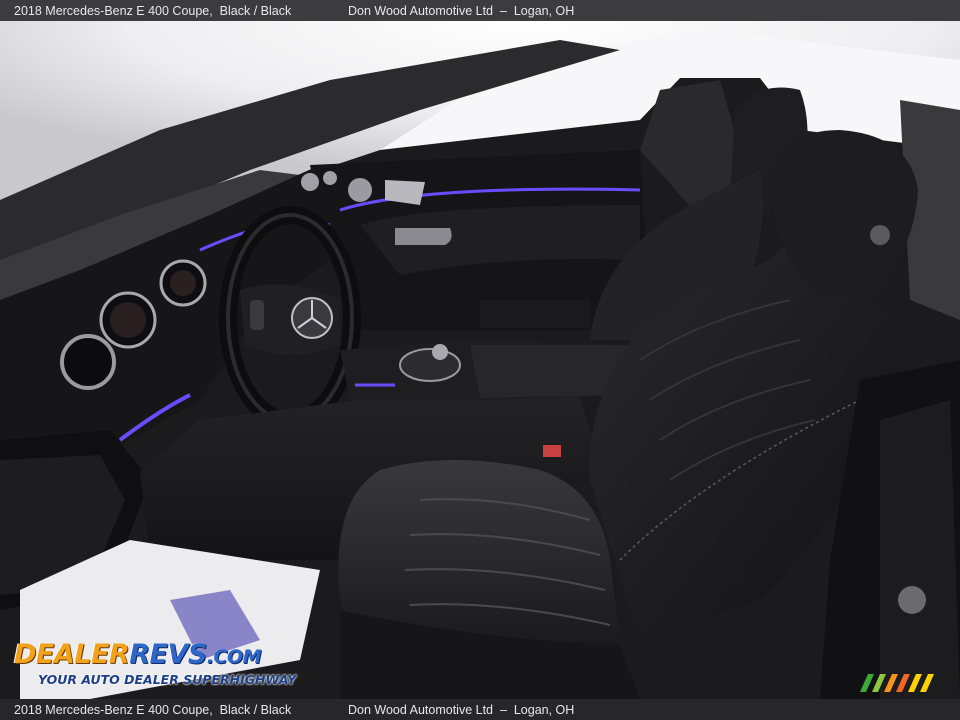 Image resolution: width=960 pixels, height=720 pixels. What do you see at coordinates (461, 709) in the screenshot?
I see `footer-dealer-name: Don Wood Automotive Ltd – Logan, OH` at bounding box center [461, 709].